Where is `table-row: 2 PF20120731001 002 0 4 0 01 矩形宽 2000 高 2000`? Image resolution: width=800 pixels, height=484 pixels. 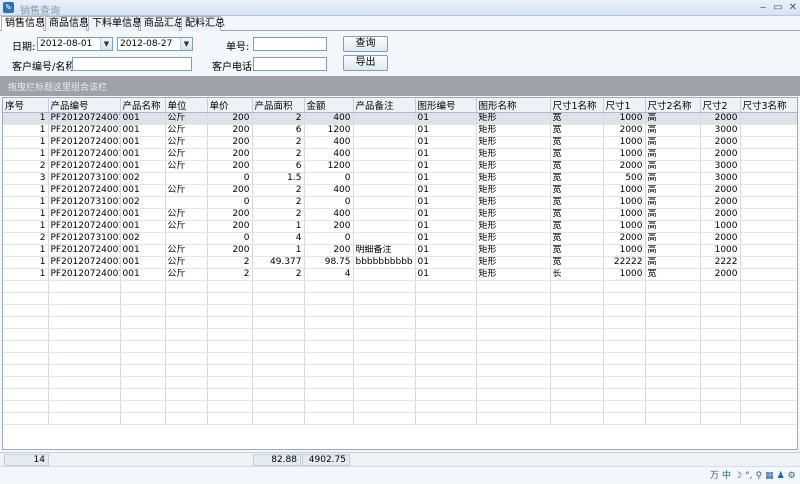
table-row: 2 PF20120731001 002 0 4 0 01 矩形宽 2000 高 2000 is located at coordinates (400, 238).